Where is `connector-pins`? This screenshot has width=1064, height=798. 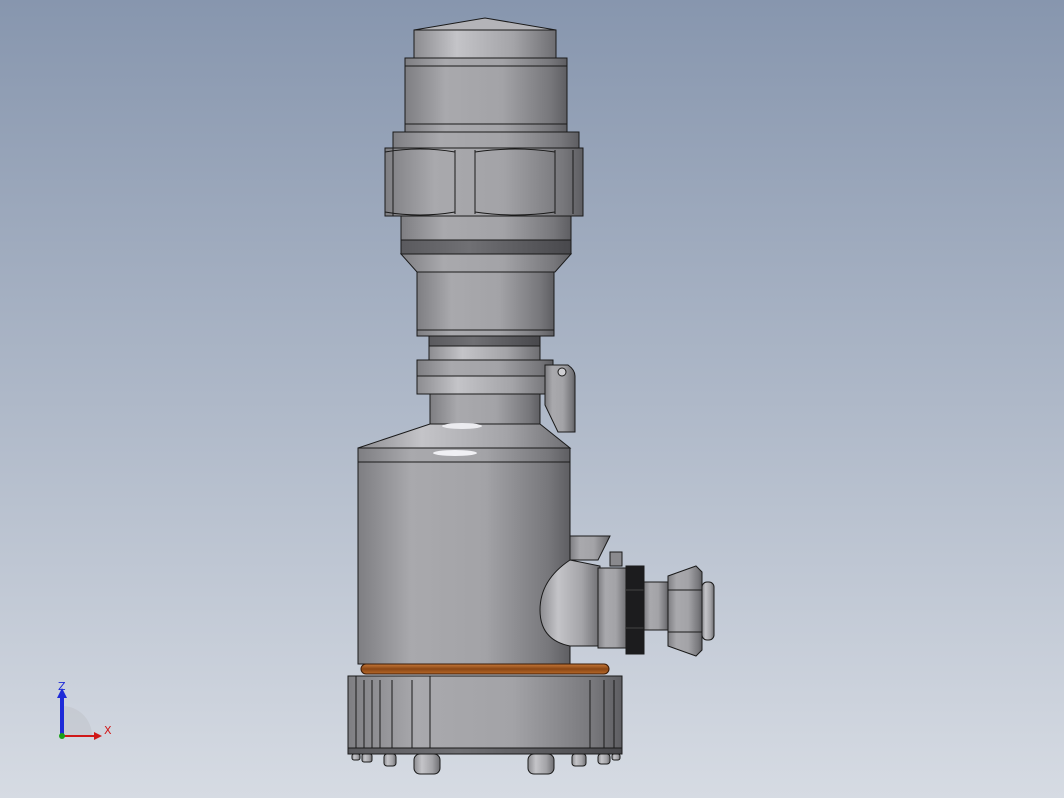 connector-pins is located at coordinates (486, 764).